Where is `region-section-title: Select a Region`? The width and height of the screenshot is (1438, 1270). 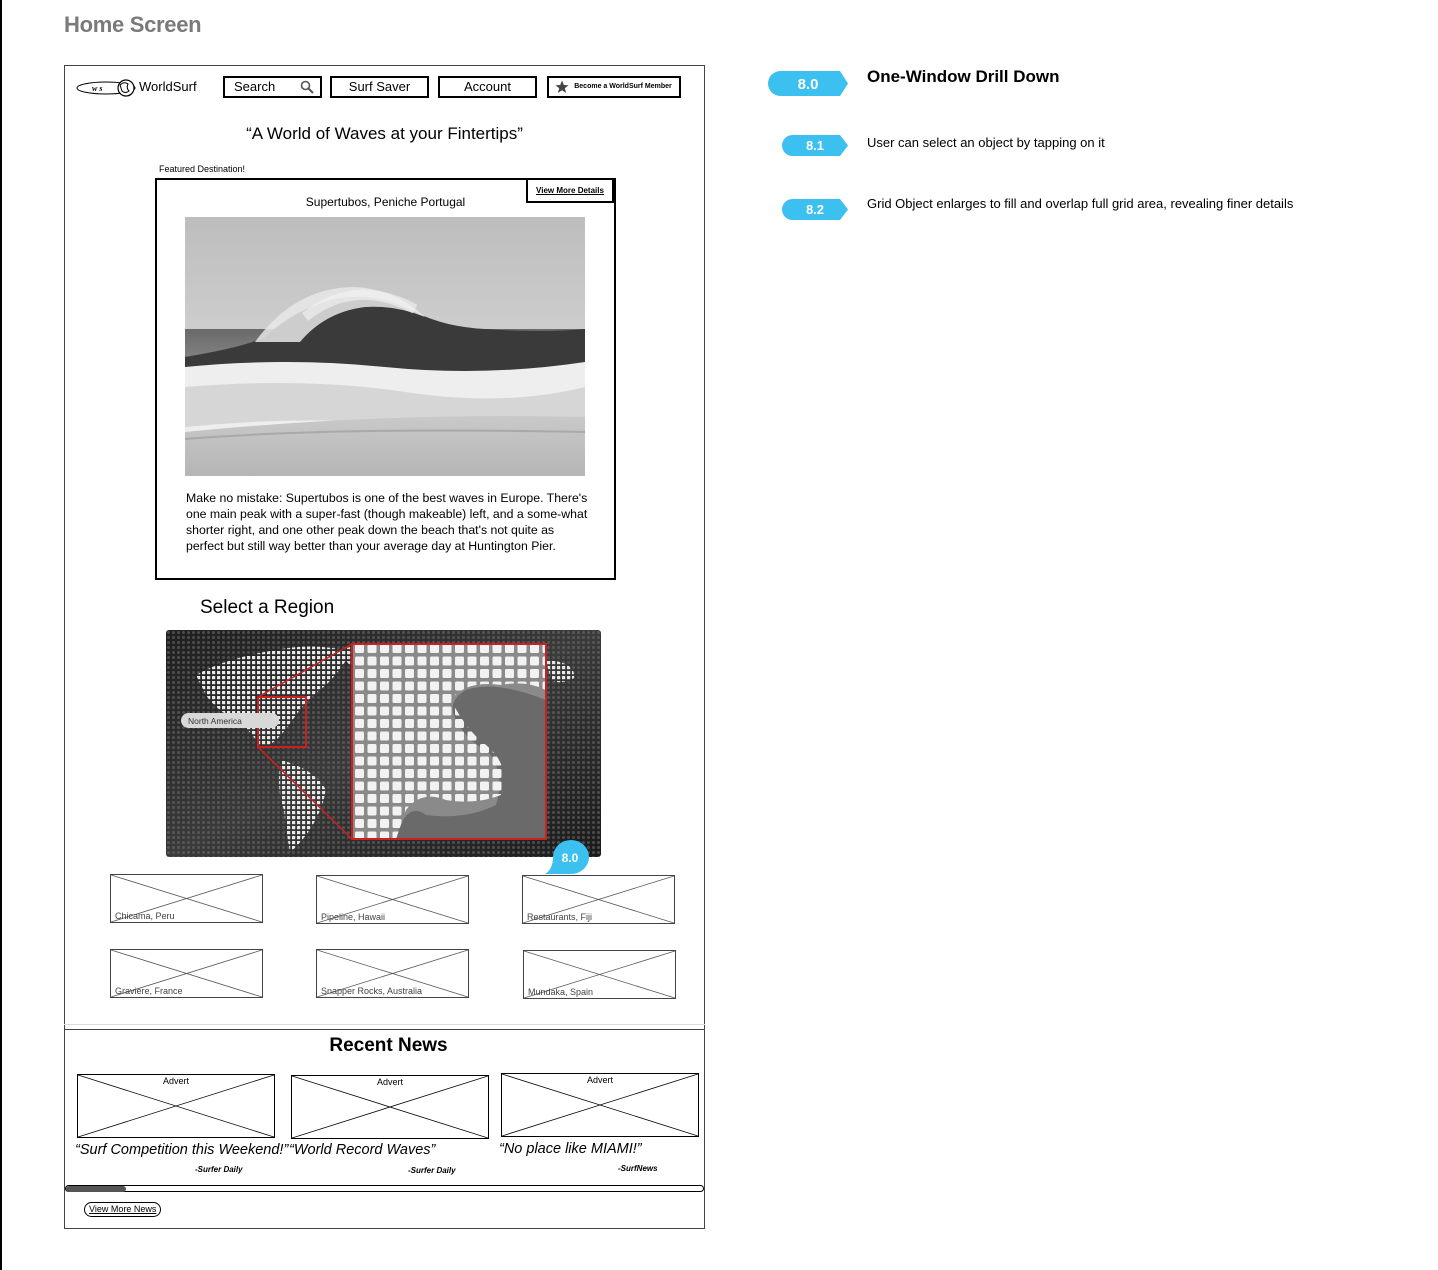 region-section-title: Select a Region is located at coordinates (267, 607).